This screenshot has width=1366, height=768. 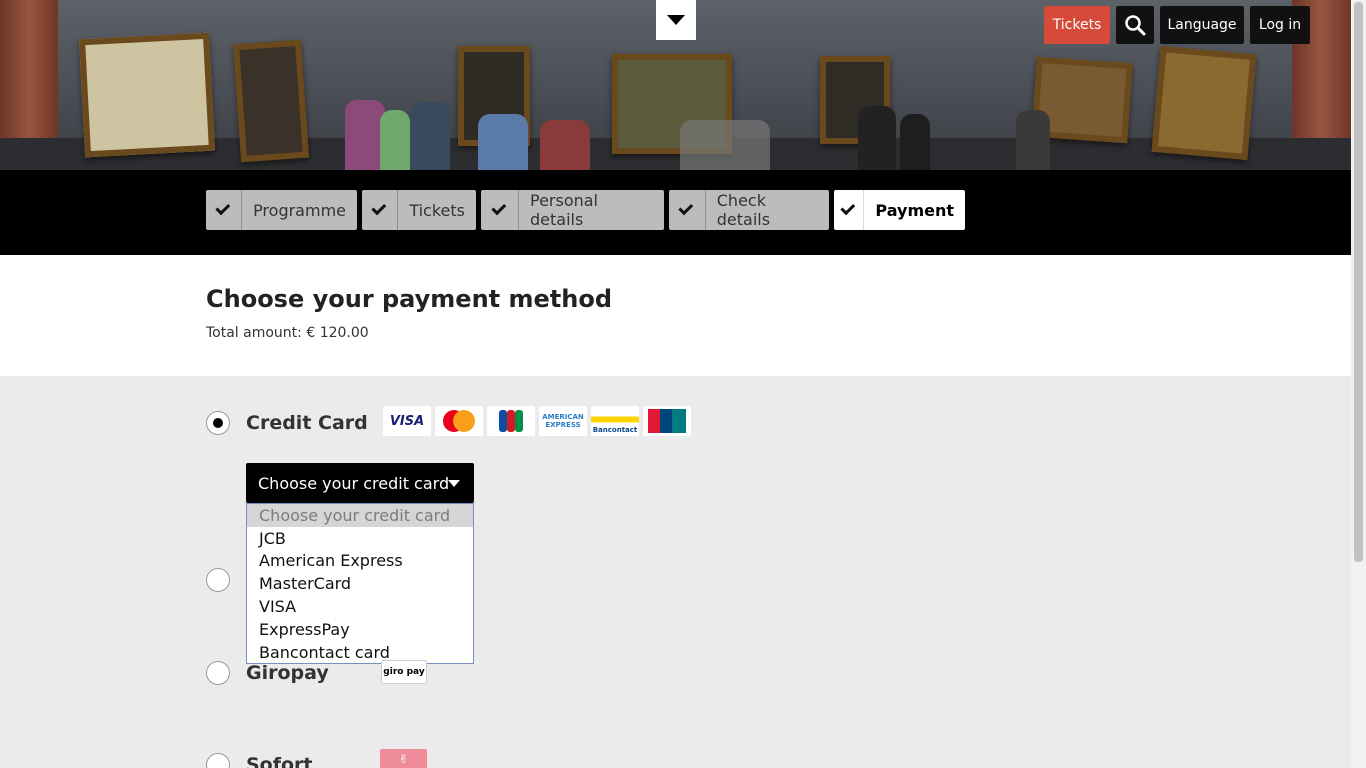 What do you see at coordinates (218, 423) in the screenshot?
I see `radio-credit-card` at bounding box center [218, 423].